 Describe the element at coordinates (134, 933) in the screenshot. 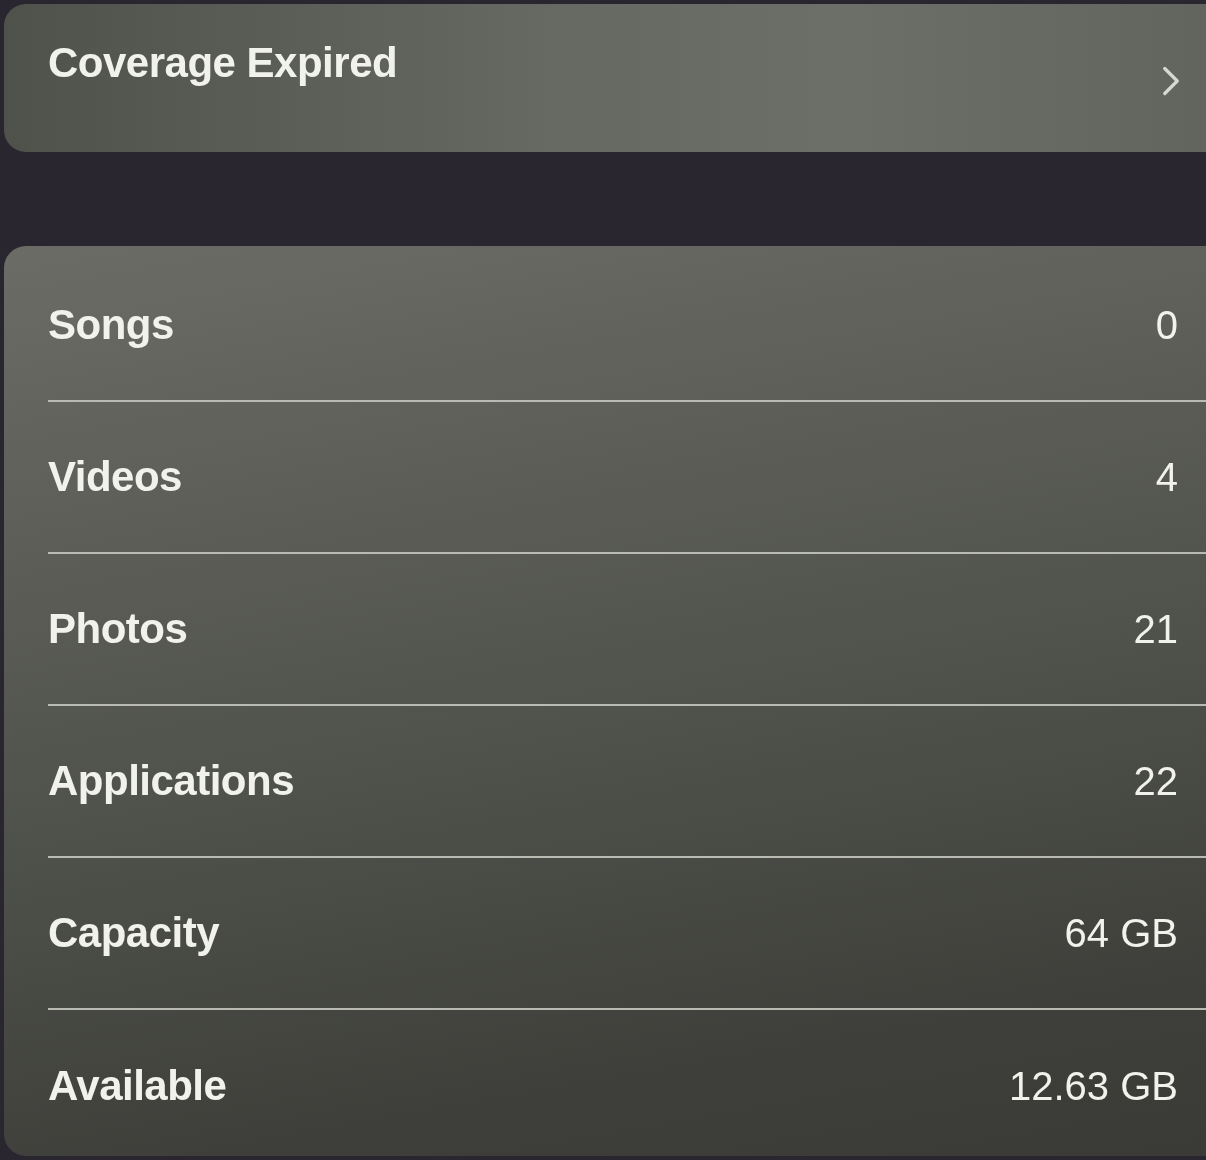

I see `row-label: Capacity` at that location.